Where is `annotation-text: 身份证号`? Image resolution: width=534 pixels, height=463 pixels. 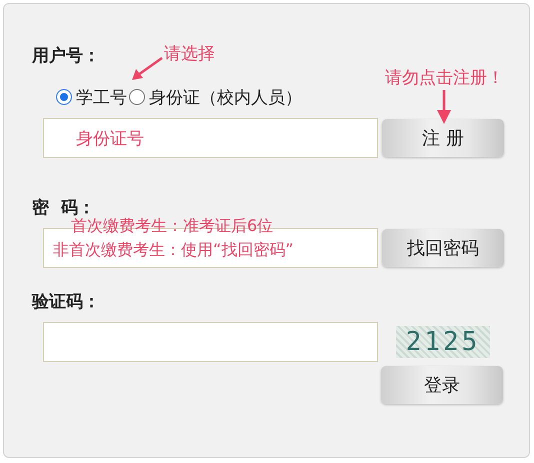
annotation-text: 身份证号 is located at coordinates (110, 139).